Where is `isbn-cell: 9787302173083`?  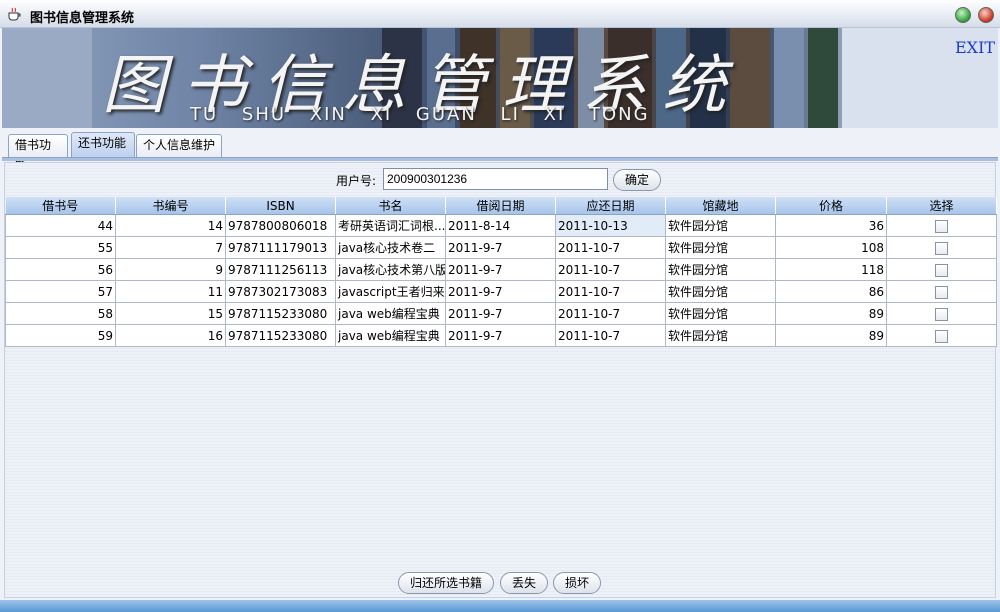 isbn-cell: 9787302173083 is located at coordinates (280, 291).